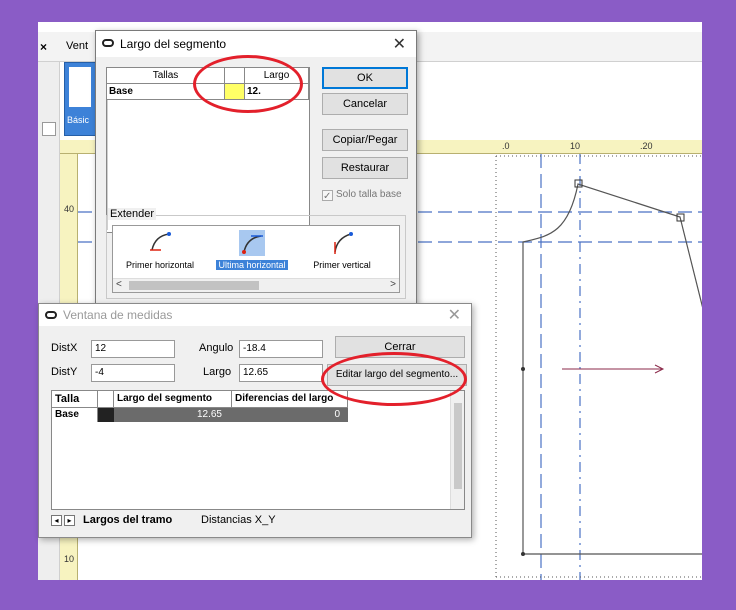 The image size is (736, 610). I want to click on tab-segment-lengths: Largos del tramo, so click(127, 520).